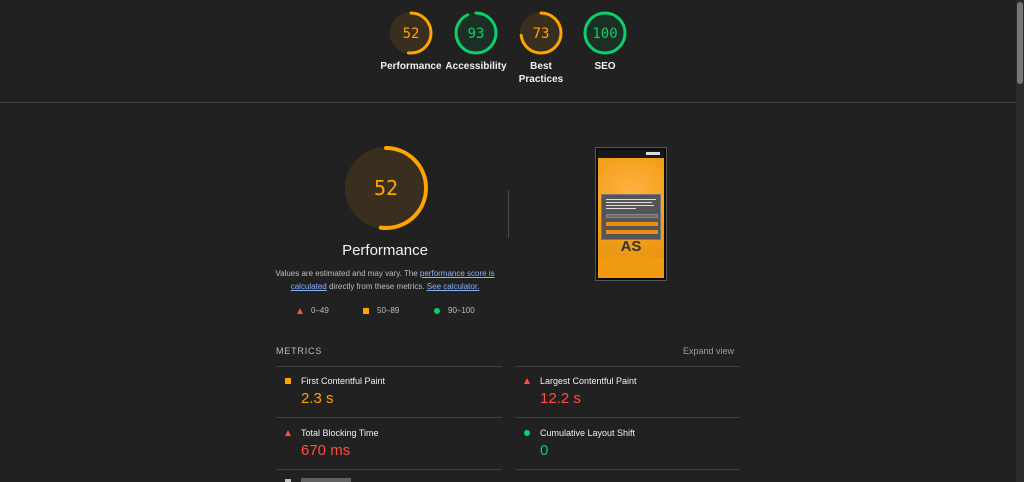 This screenshot has height=482, width=1024. Describe the element at coordinates (560, 398) in the screenshot. I see `metric-value: 12.2 s` at that location.